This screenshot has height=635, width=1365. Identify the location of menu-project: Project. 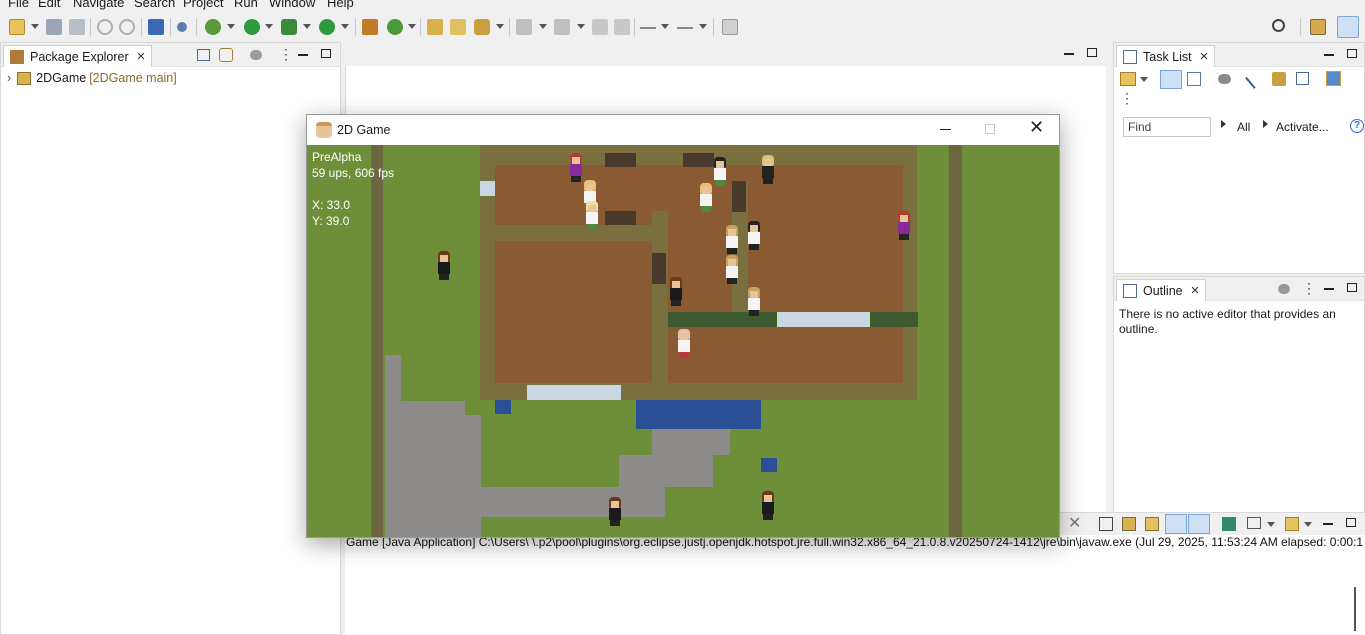
(203, 5).